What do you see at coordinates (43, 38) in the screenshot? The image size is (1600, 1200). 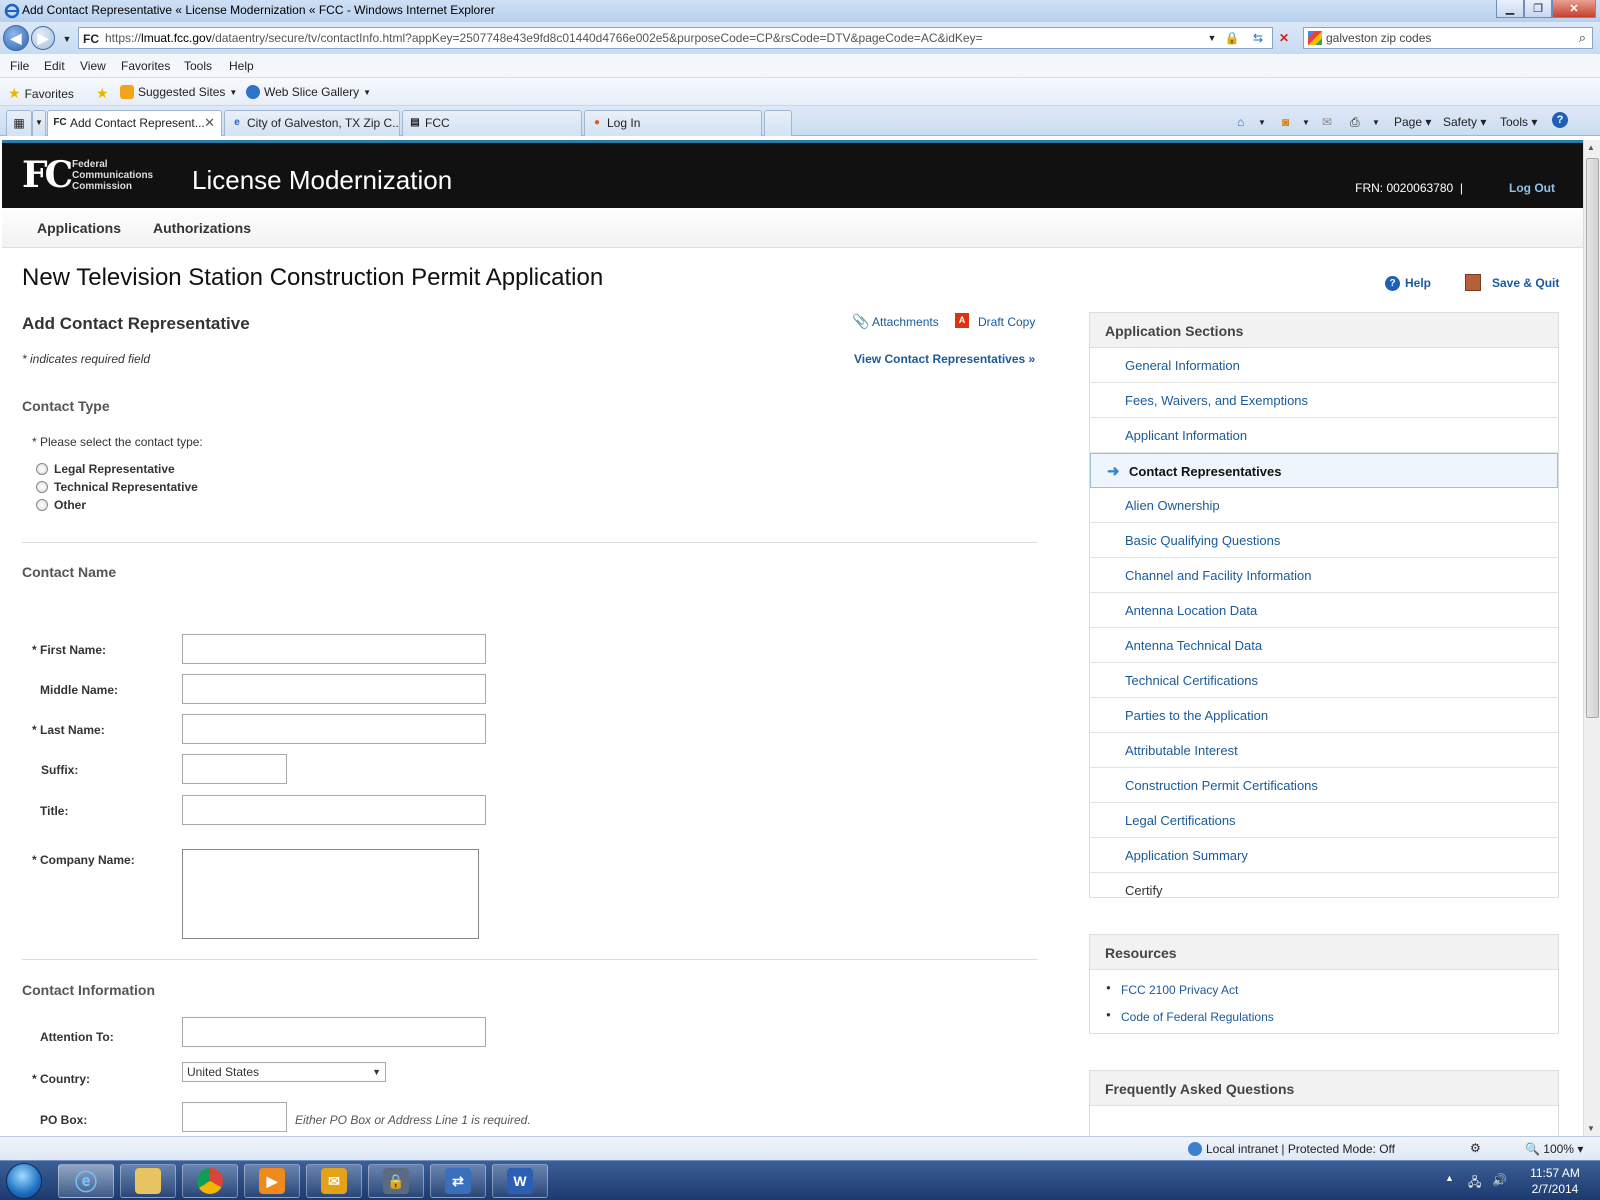 I see `forward-button: ▶` at bounding box center [43, 38].